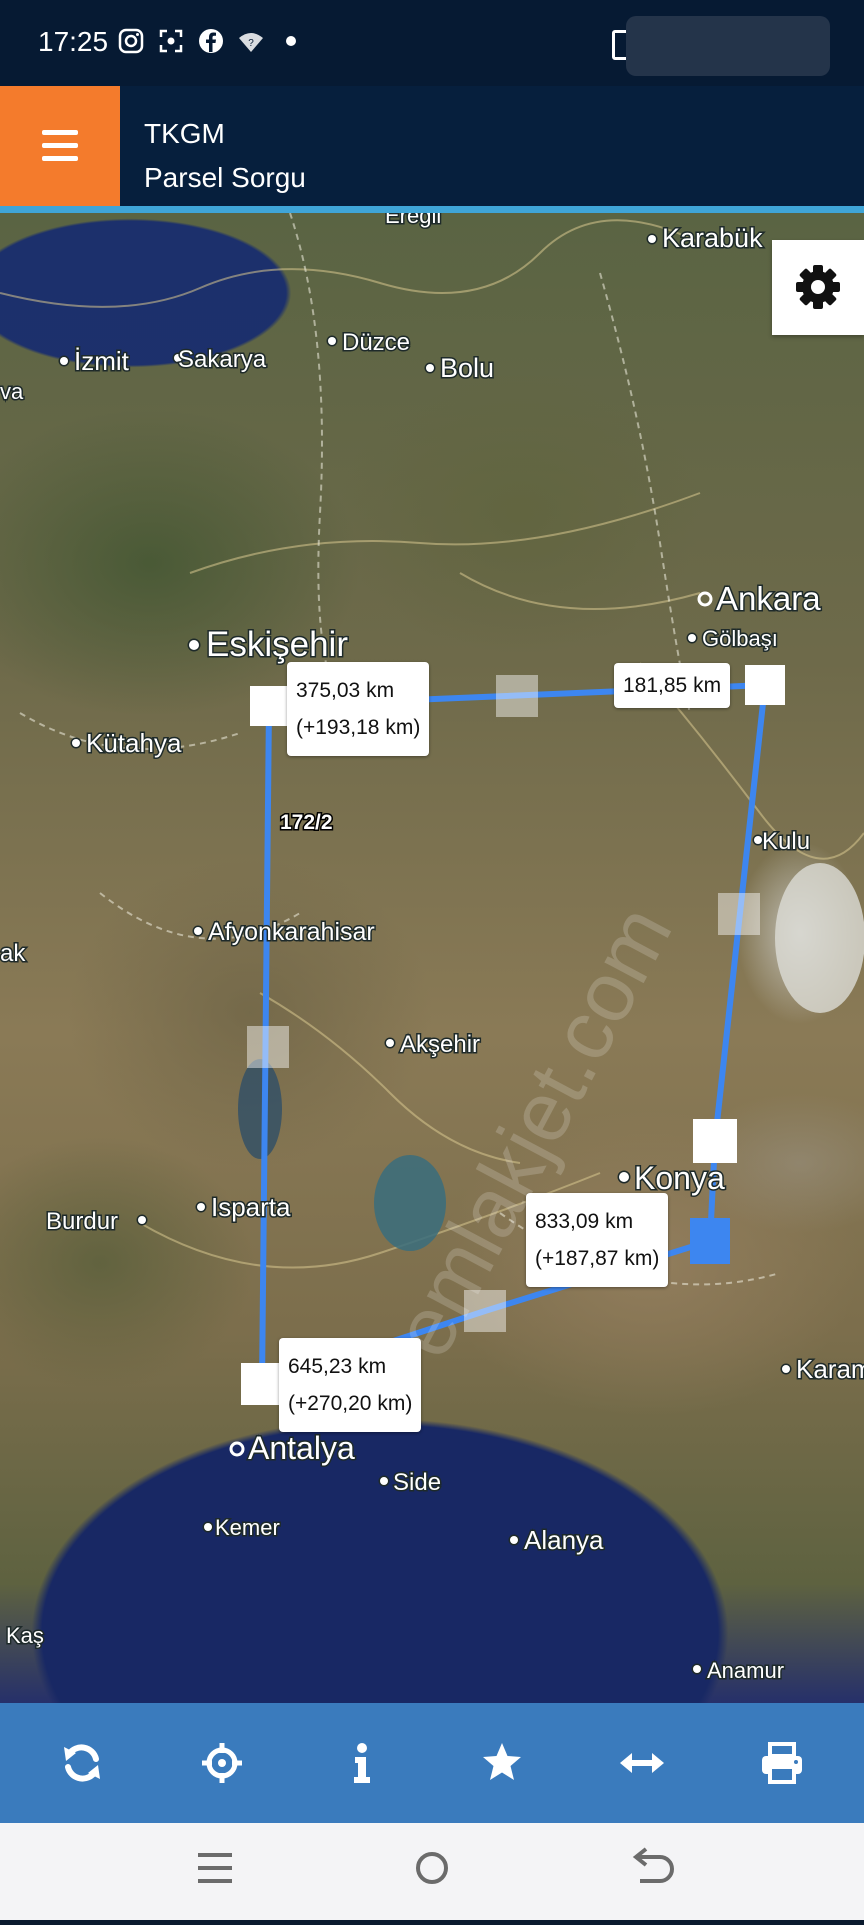 This screenshot has width=864, height=1925. What do you see at coordinates (740, 638) in the screenshot?
I see `place-label: Gölbaşı` at bounding box center [740, 638].